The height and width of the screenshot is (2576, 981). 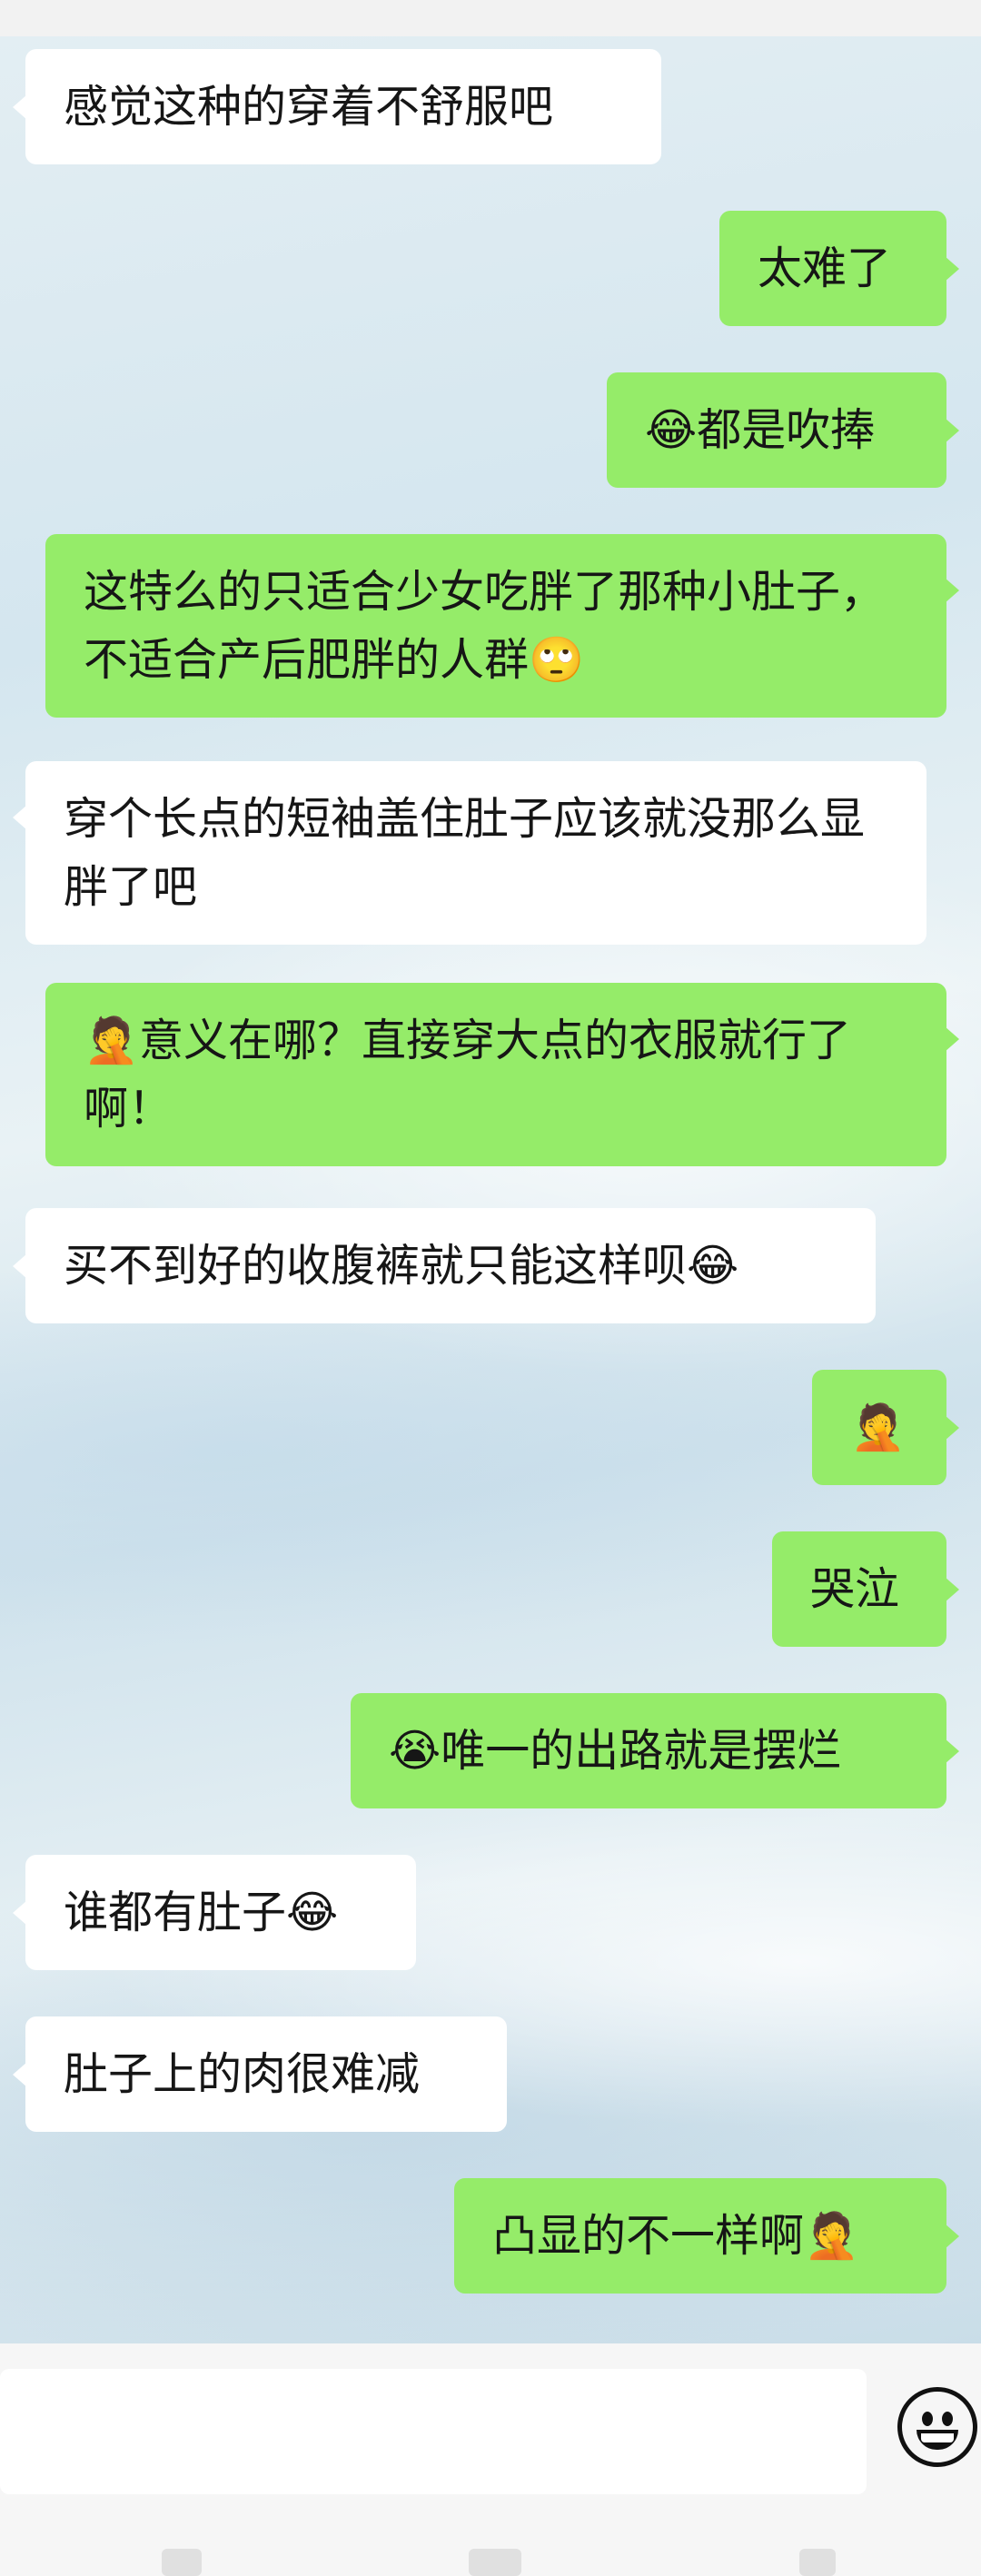 What do you see at coordinates (948, 2419) in the screenshot?
I see `emoji-eye-right` at bounding box center [948, 2419].